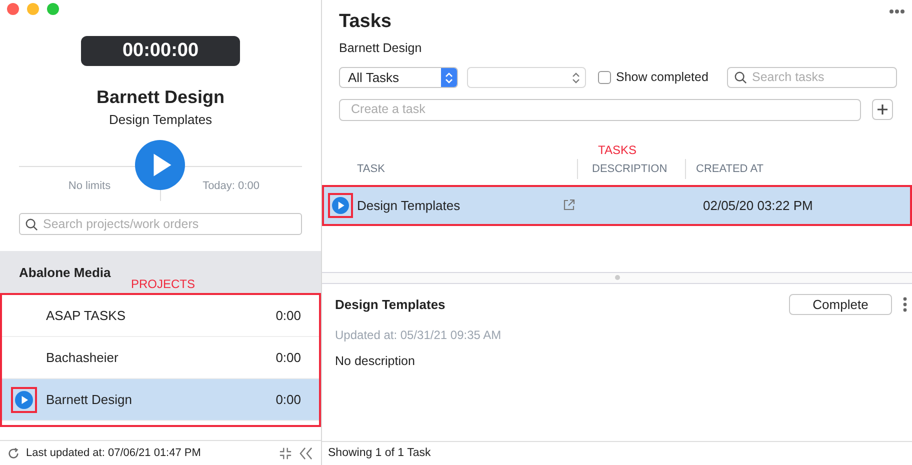  I want to click on project-name: Bachasheier, so click(83, 357).